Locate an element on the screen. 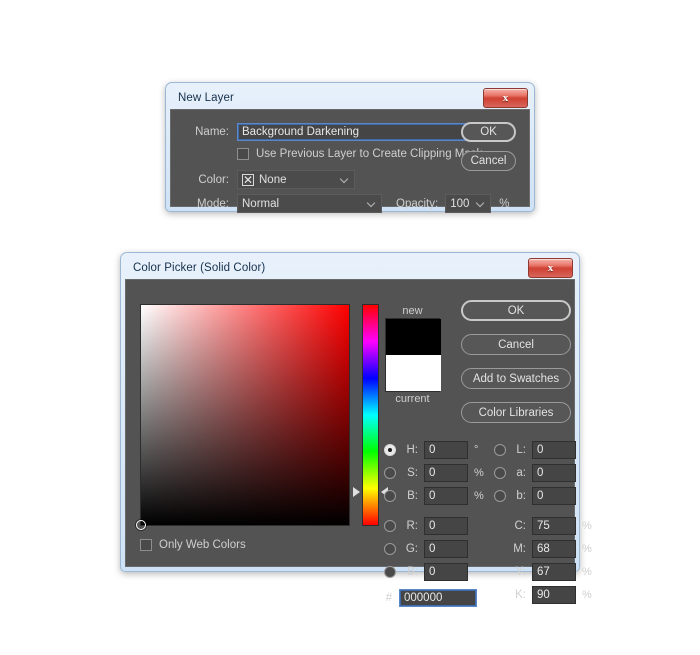 This screenshot has height=655, width=700. blend-mode-value: Normal is located at coordinates (261, 203).